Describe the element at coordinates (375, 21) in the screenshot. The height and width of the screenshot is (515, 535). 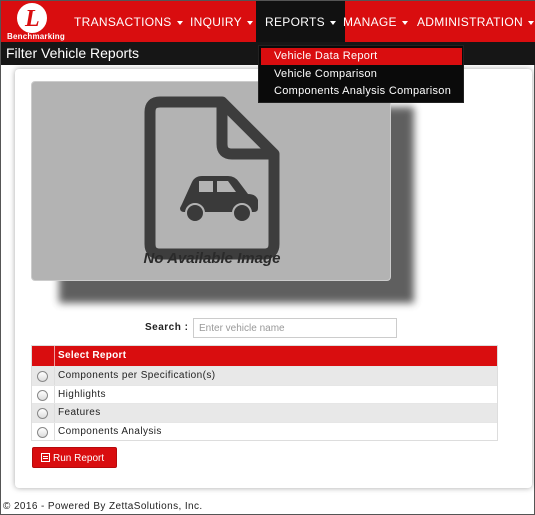
I see `nav-manage: MANAGE` at that location.